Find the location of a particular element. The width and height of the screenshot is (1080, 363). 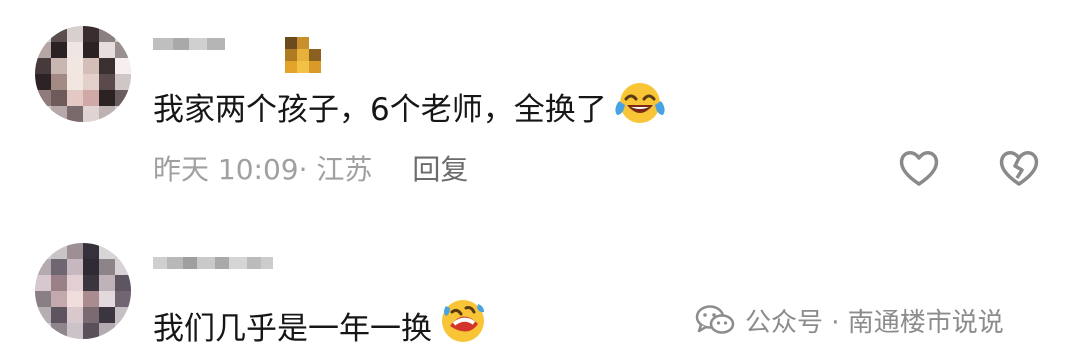

comment-text-body: 我家两个孩子，6个老师，全换了 is located at coordinates (380, 109).